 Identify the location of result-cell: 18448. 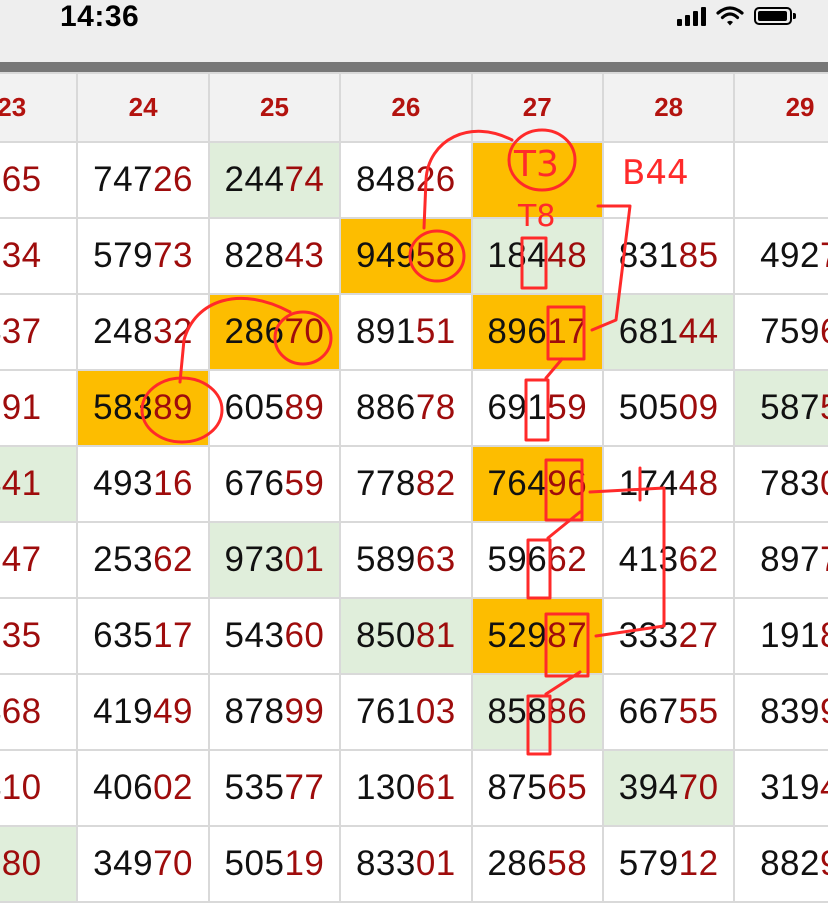
(537, 256).